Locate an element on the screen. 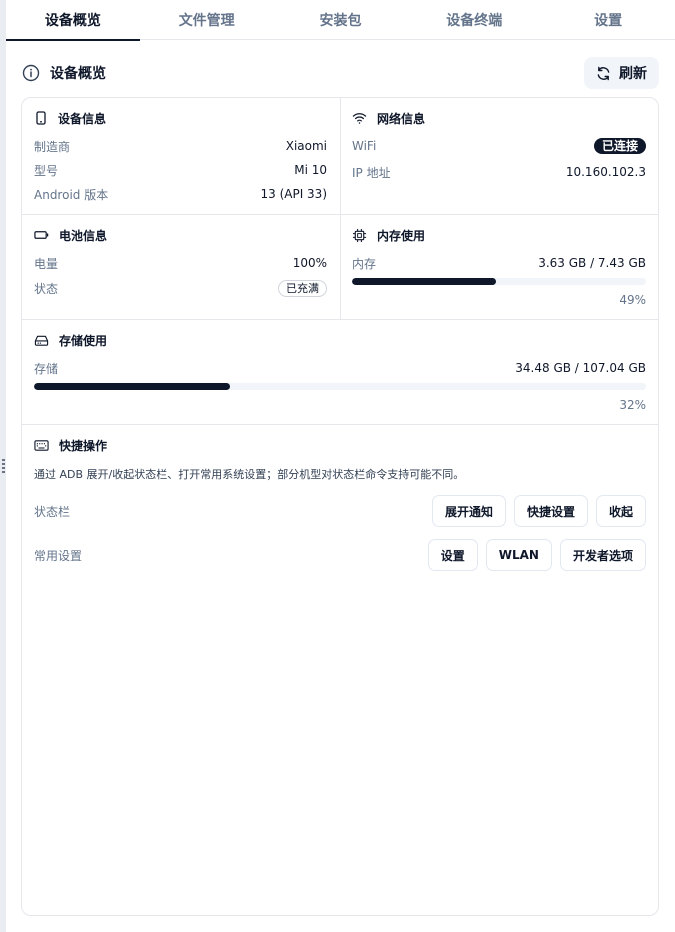 This screenshot has width=675, height=932. info-row: 电量 100% is located at coordinates (180, 263).